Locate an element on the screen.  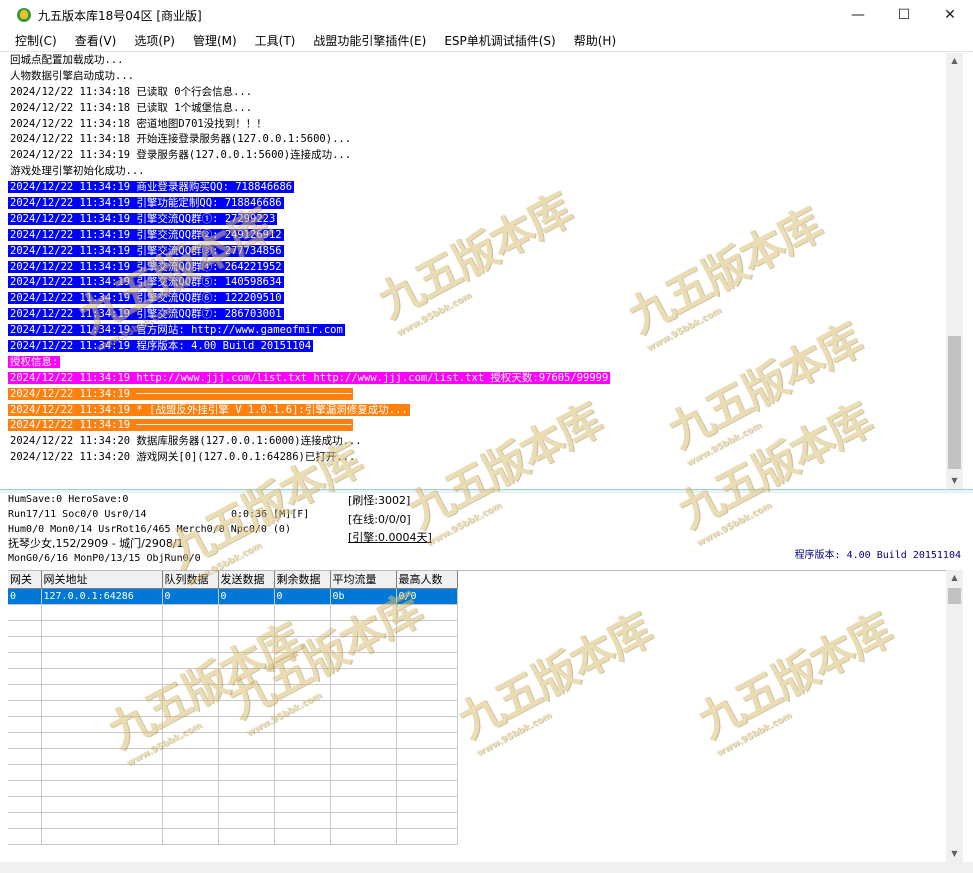
table-cell: 0b is located at coordinates (363, 596).